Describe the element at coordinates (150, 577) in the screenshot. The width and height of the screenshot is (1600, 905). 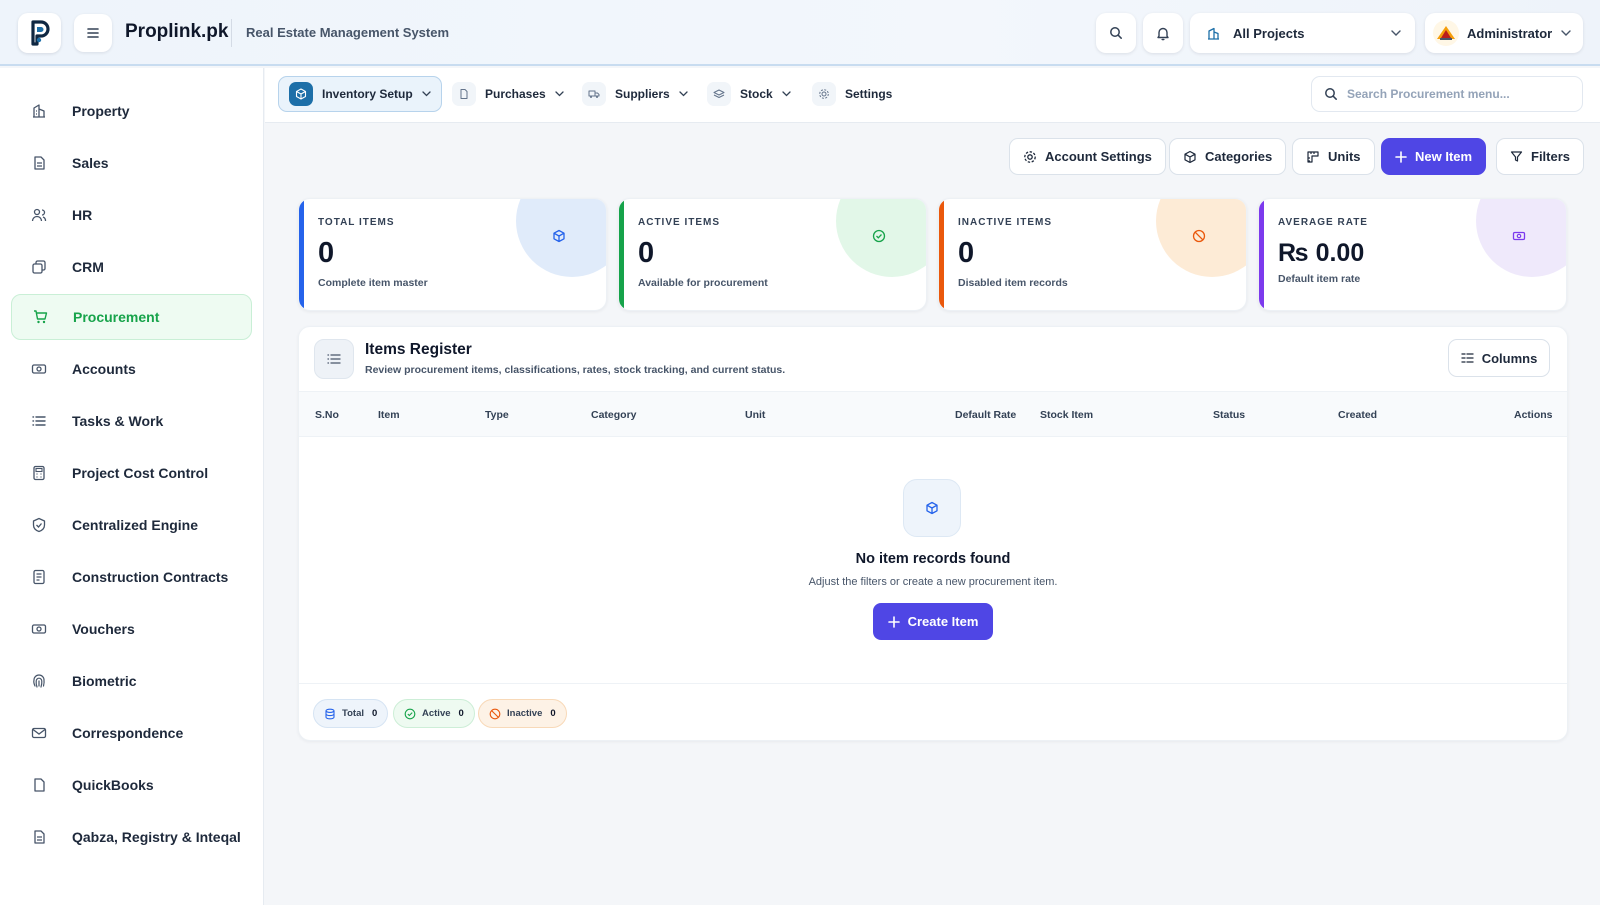
I see `sidebar-item-label: Construction Contracts` at that location.